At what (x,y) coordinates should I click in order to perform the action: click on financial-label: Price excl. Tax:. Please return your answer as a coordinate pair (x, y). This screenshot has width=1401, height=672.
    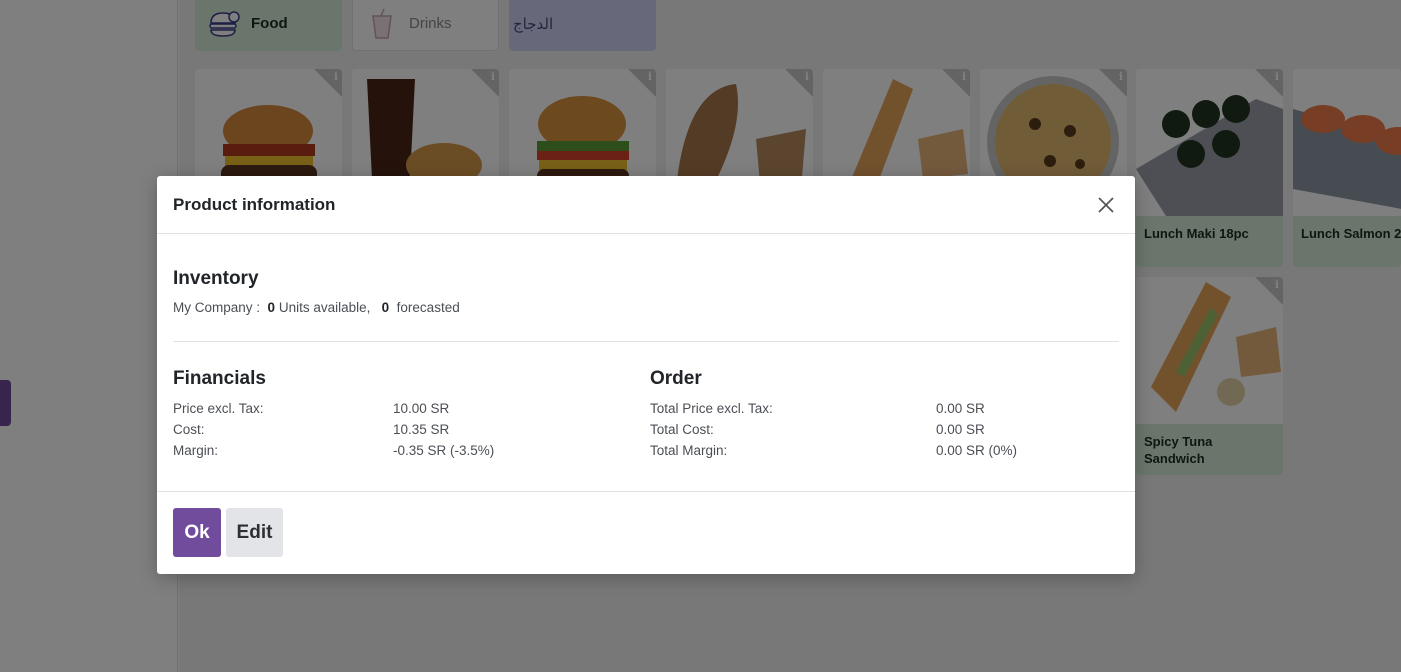
    Looking at the image, I should click on (218, 408).